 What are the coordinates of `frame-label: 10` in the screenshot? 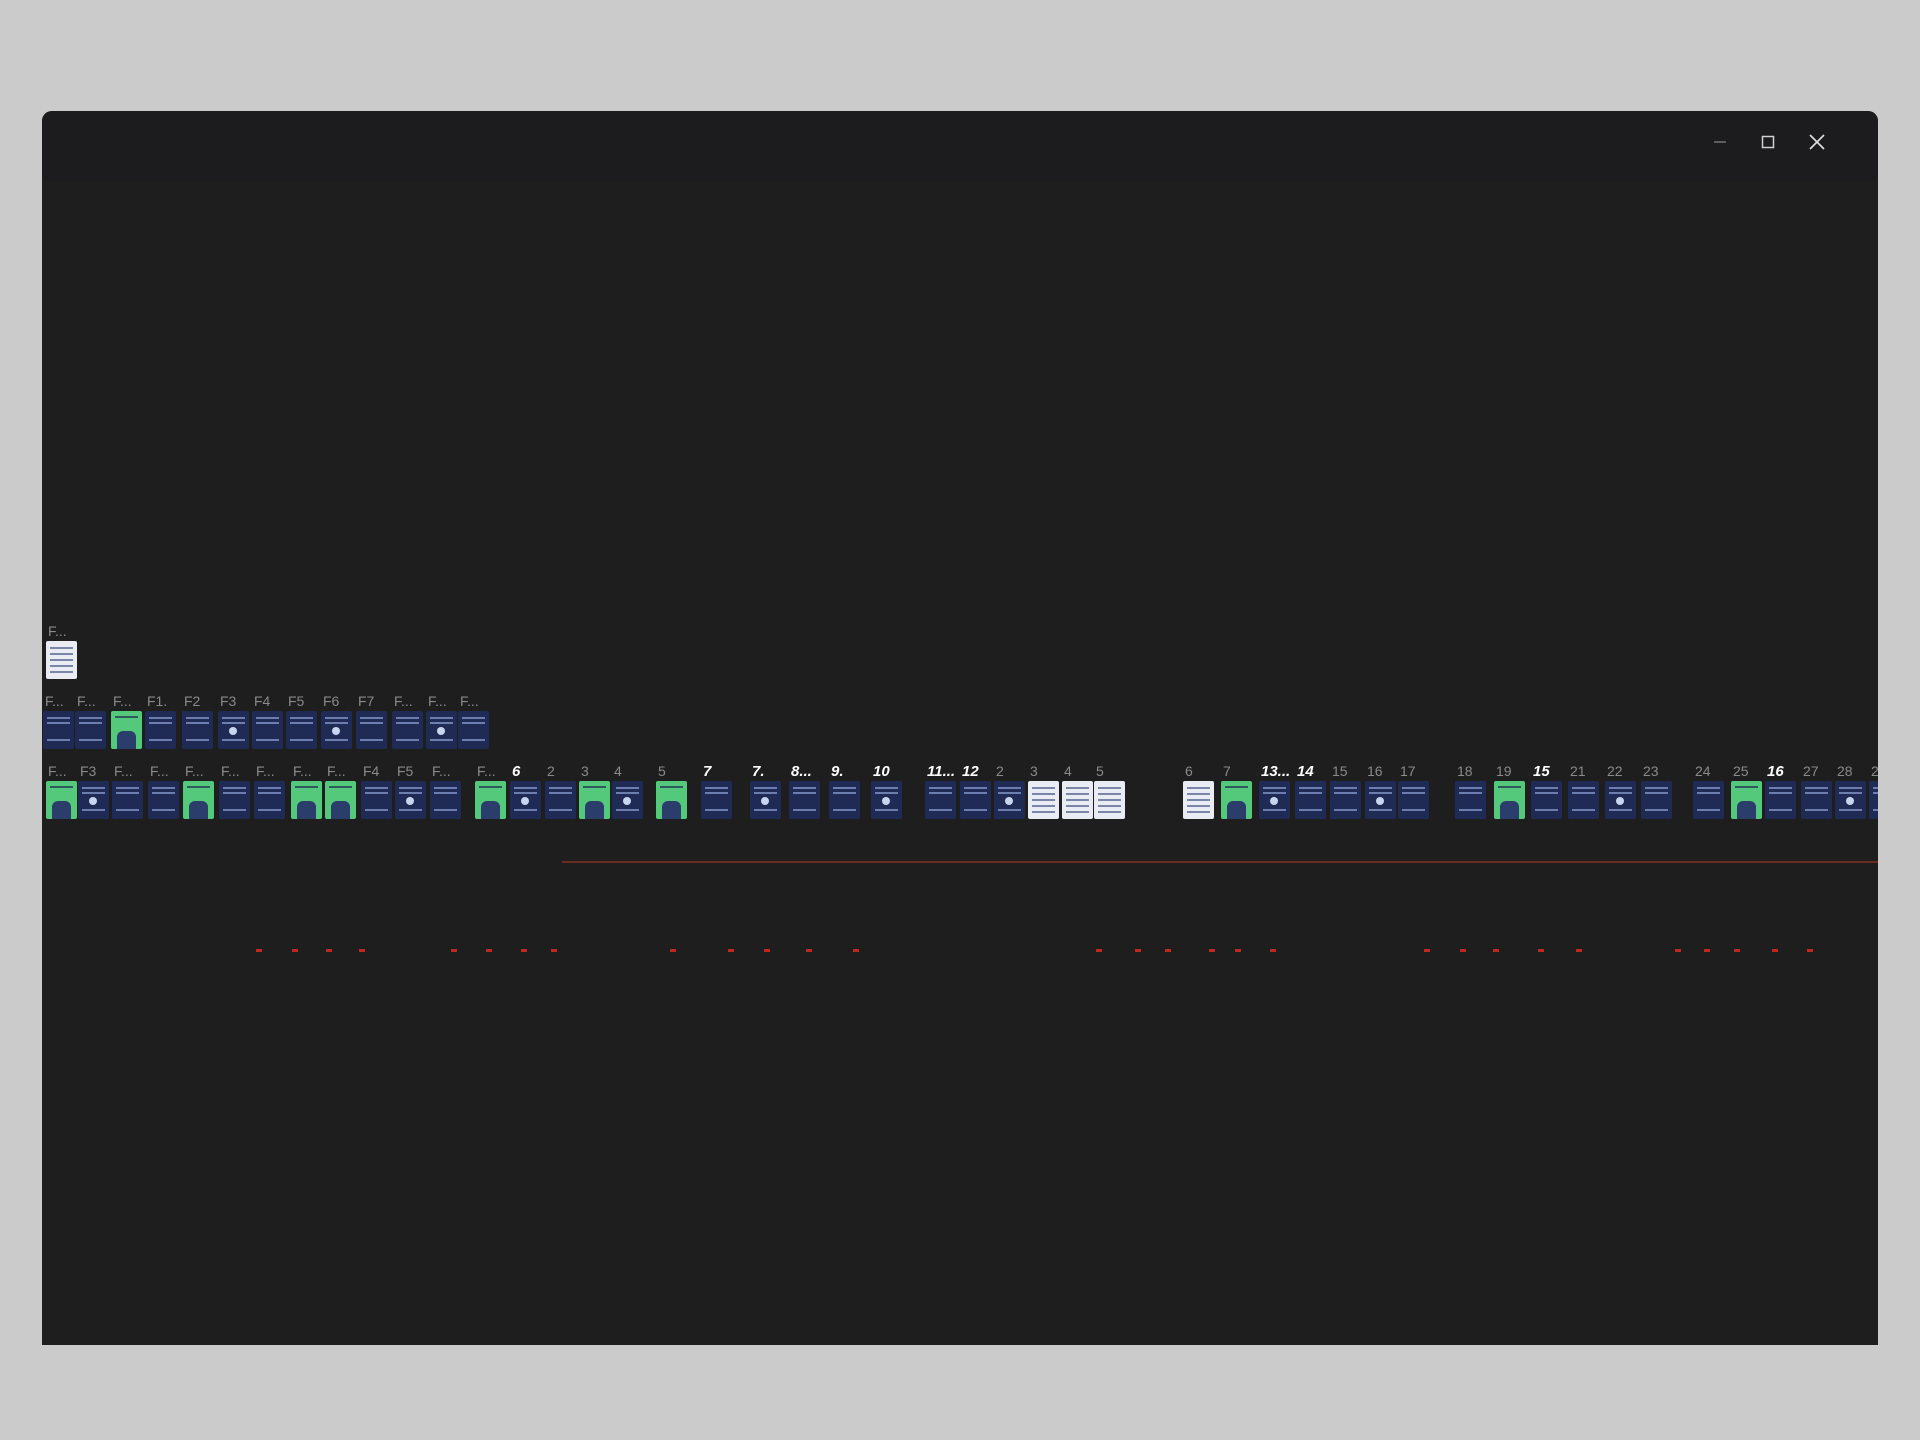 It's located at (881, 771).